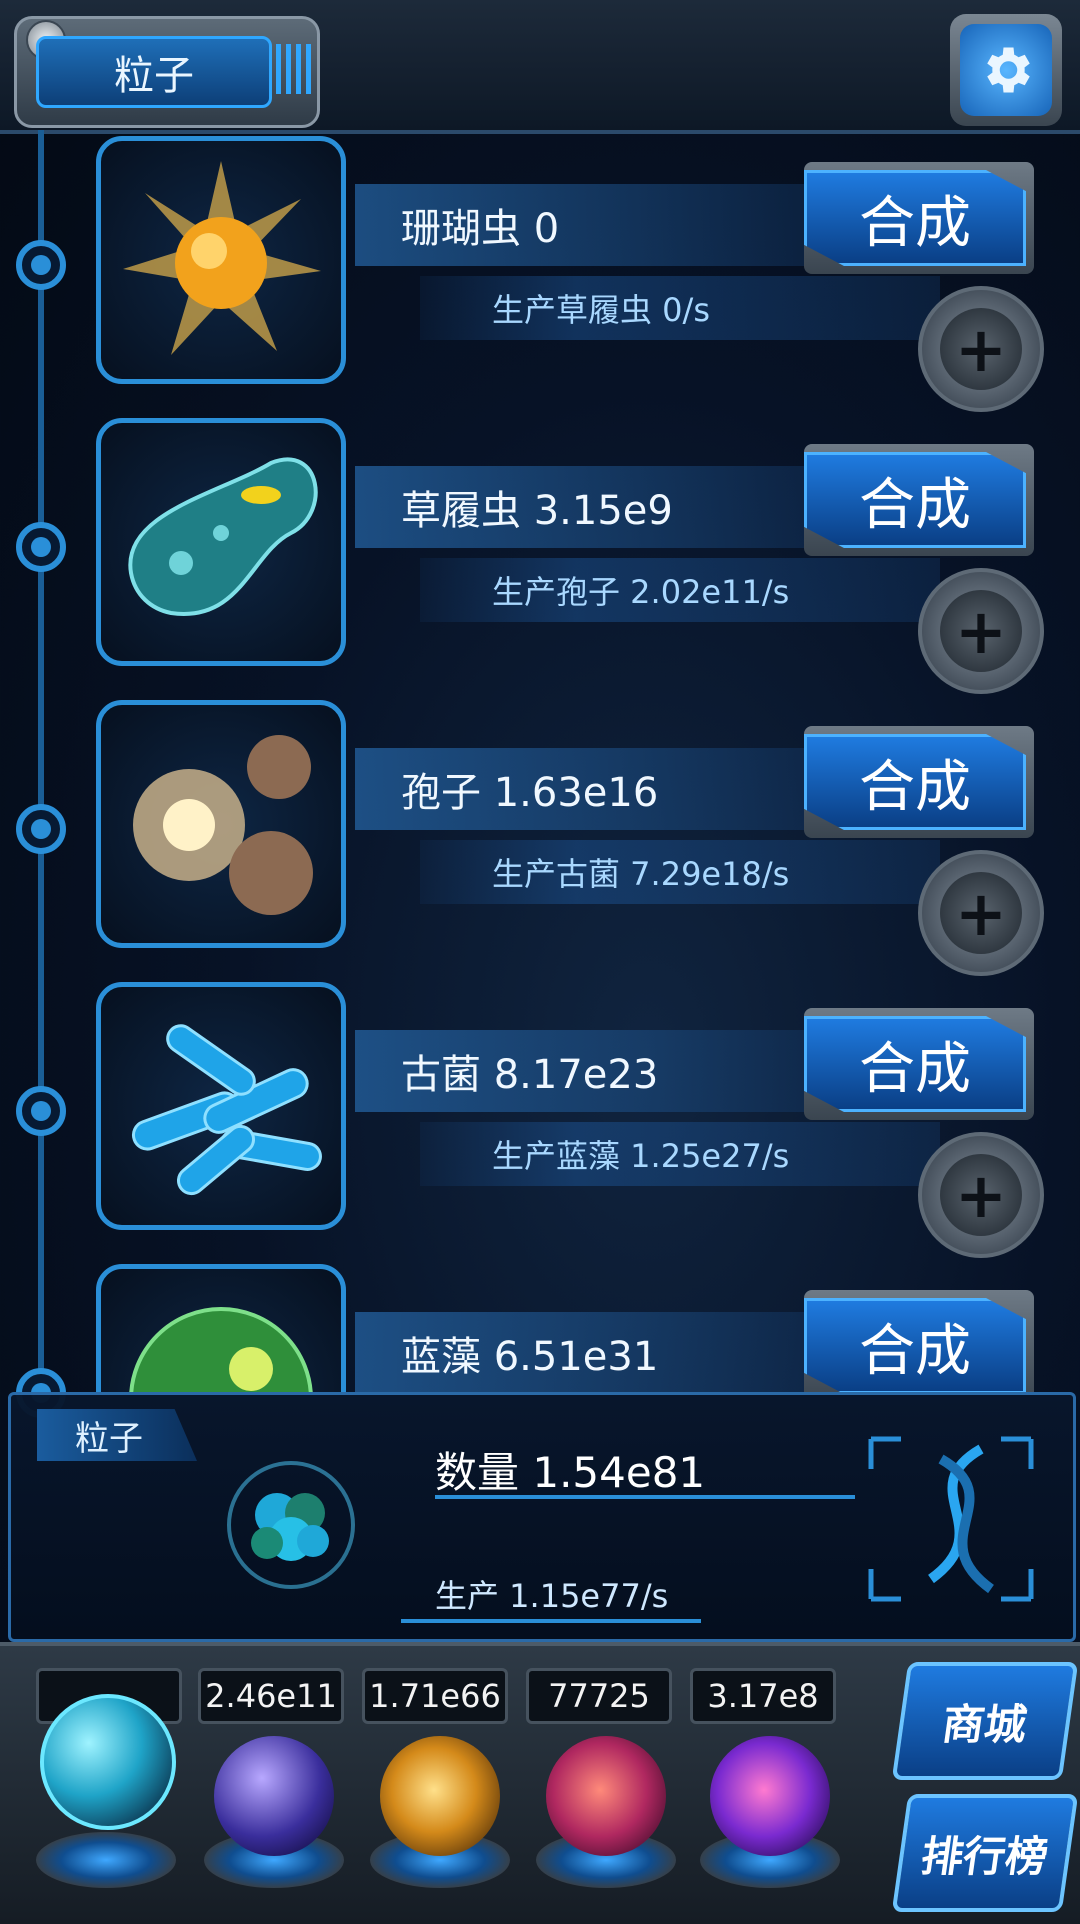 The height and width of the screenshot is (1924, 1080). I want to click on archaea-thumbnail, so click(221, 1106).